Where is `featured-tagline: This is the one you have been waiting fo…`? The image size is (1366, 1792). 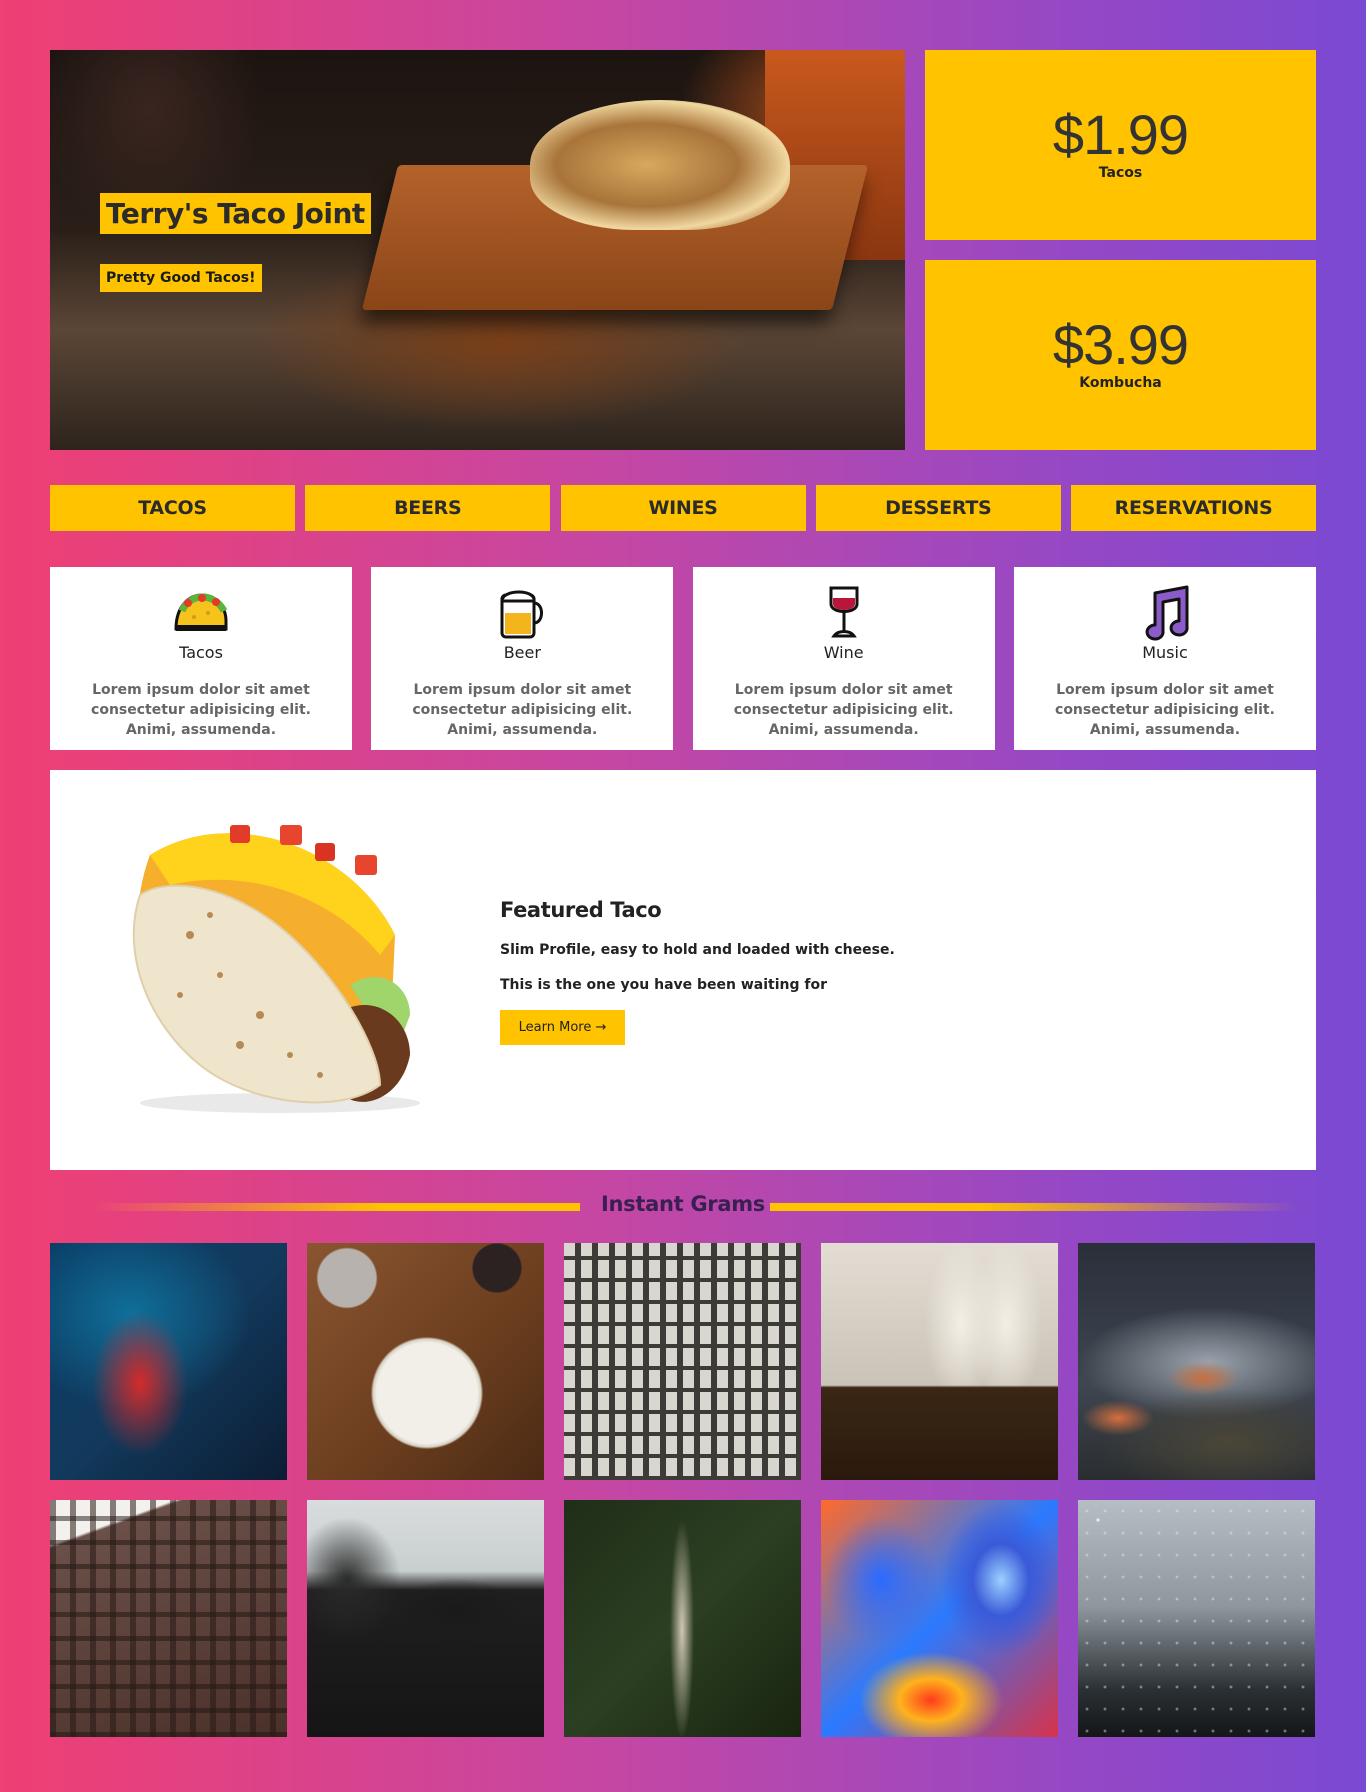 featured-tagline: This is the one you have been waiting fo… is located at coordinates (664, 985).